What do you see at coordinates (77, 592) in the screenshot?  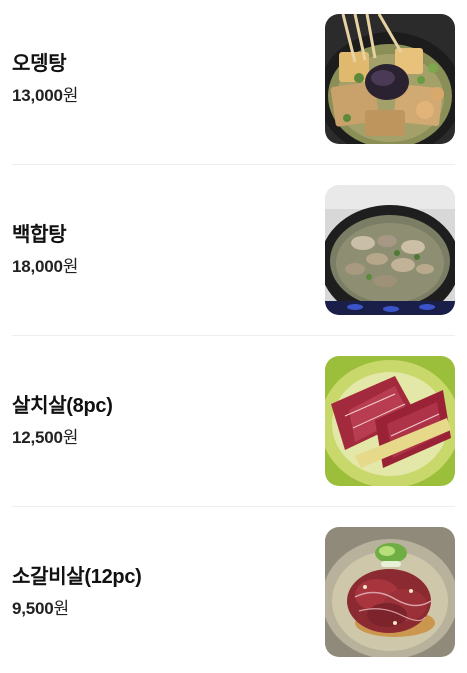 I see `menu-item-info: 소갈비살(12pc) 9,500원` at bounding box center [77, 592].